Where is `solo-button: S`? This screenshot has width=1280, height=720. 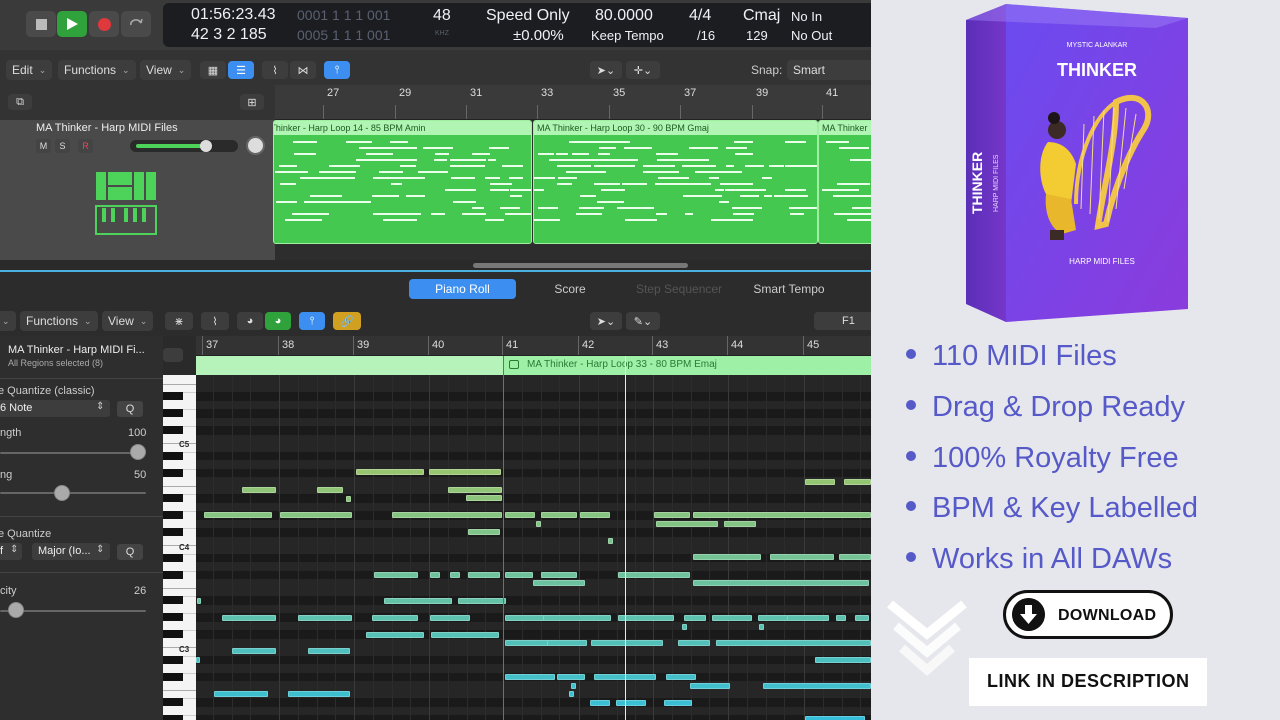 solo-button: S is located at coordinates (62, 146).